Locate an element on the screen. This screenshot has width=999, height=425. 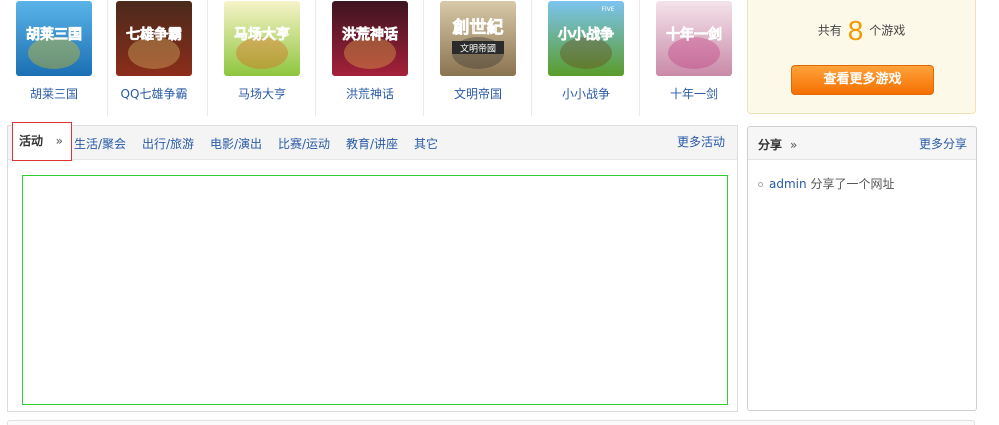
game-card: 七雄争霸 QQ七雄争霸 is located at coordinates (154, 58).